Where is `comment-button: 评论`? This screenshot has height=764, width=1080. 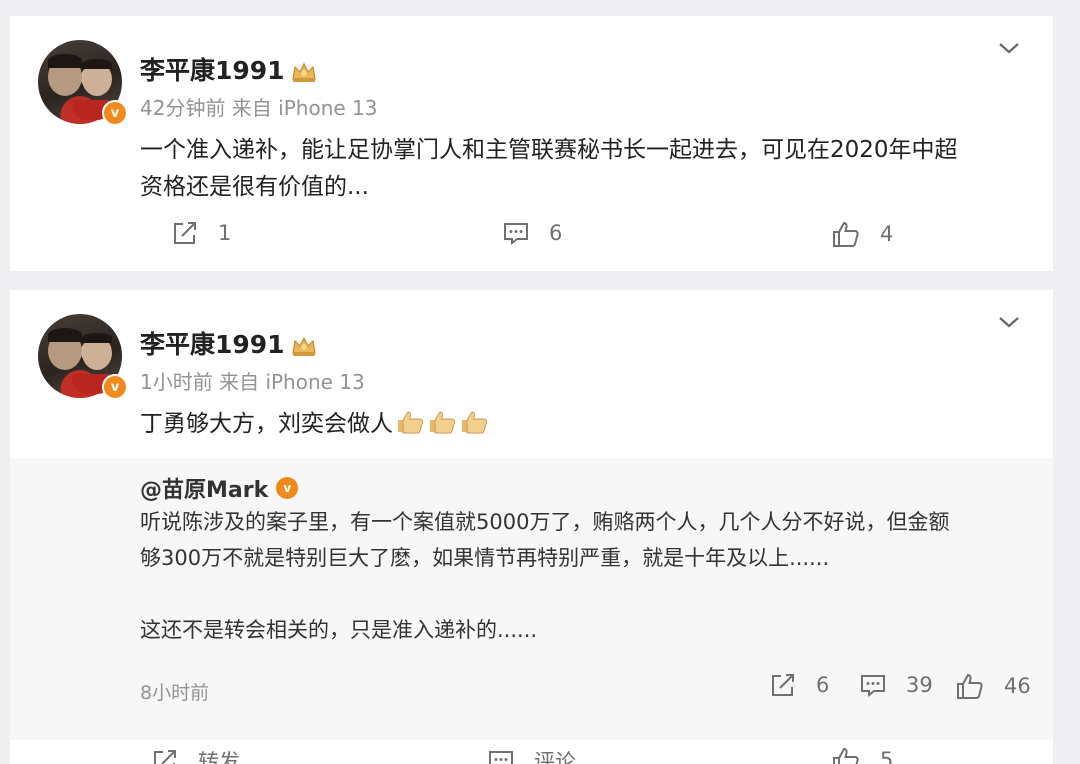
comment-button: 评论 is located at coordinates (532, 755).